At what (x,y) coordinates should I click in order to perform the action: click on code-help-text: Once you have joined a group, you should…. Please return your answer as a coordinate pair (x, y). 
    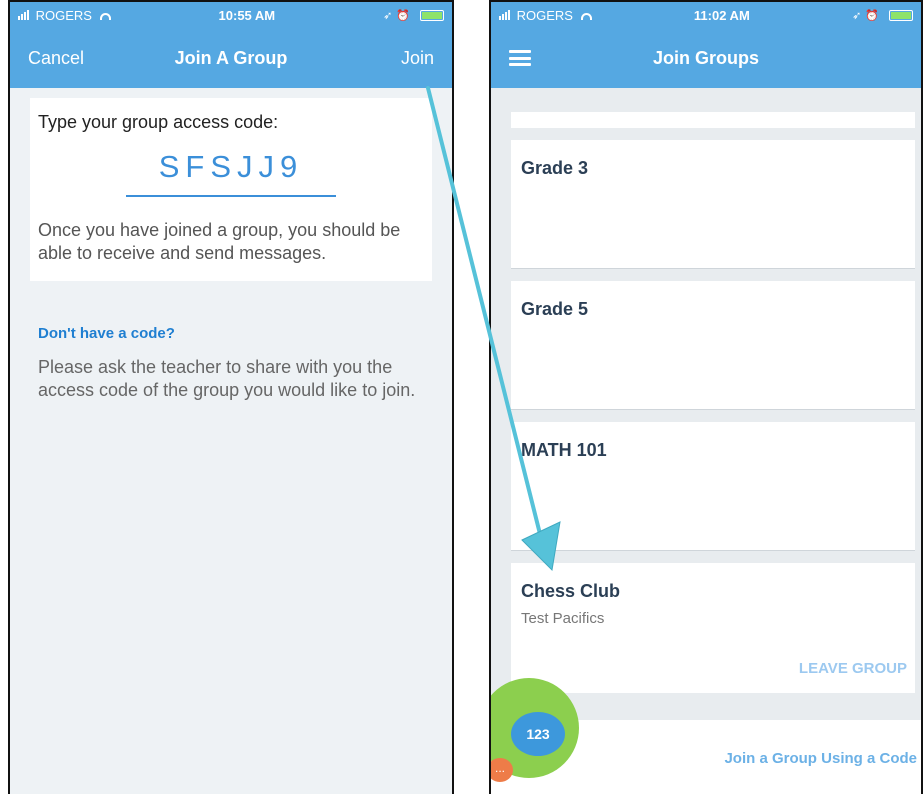
    Looking at the image, I should click on (219, 241).